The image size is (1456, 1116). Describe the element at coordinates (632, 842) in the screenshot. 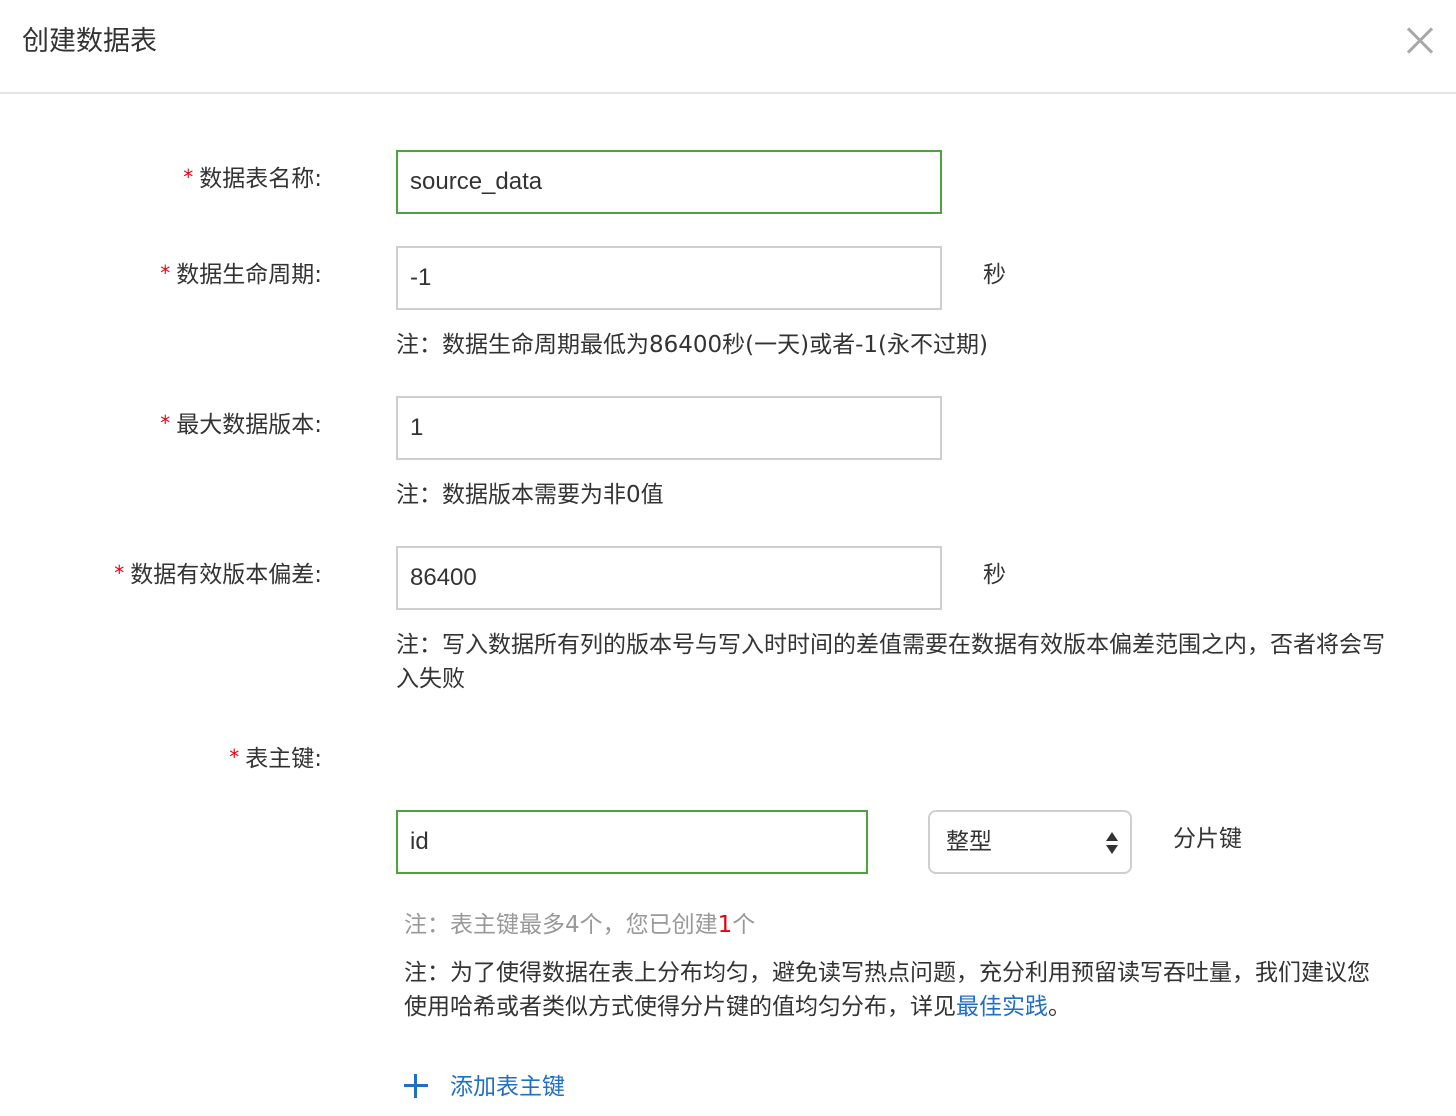

I see `primary-key-name-input` at that location.